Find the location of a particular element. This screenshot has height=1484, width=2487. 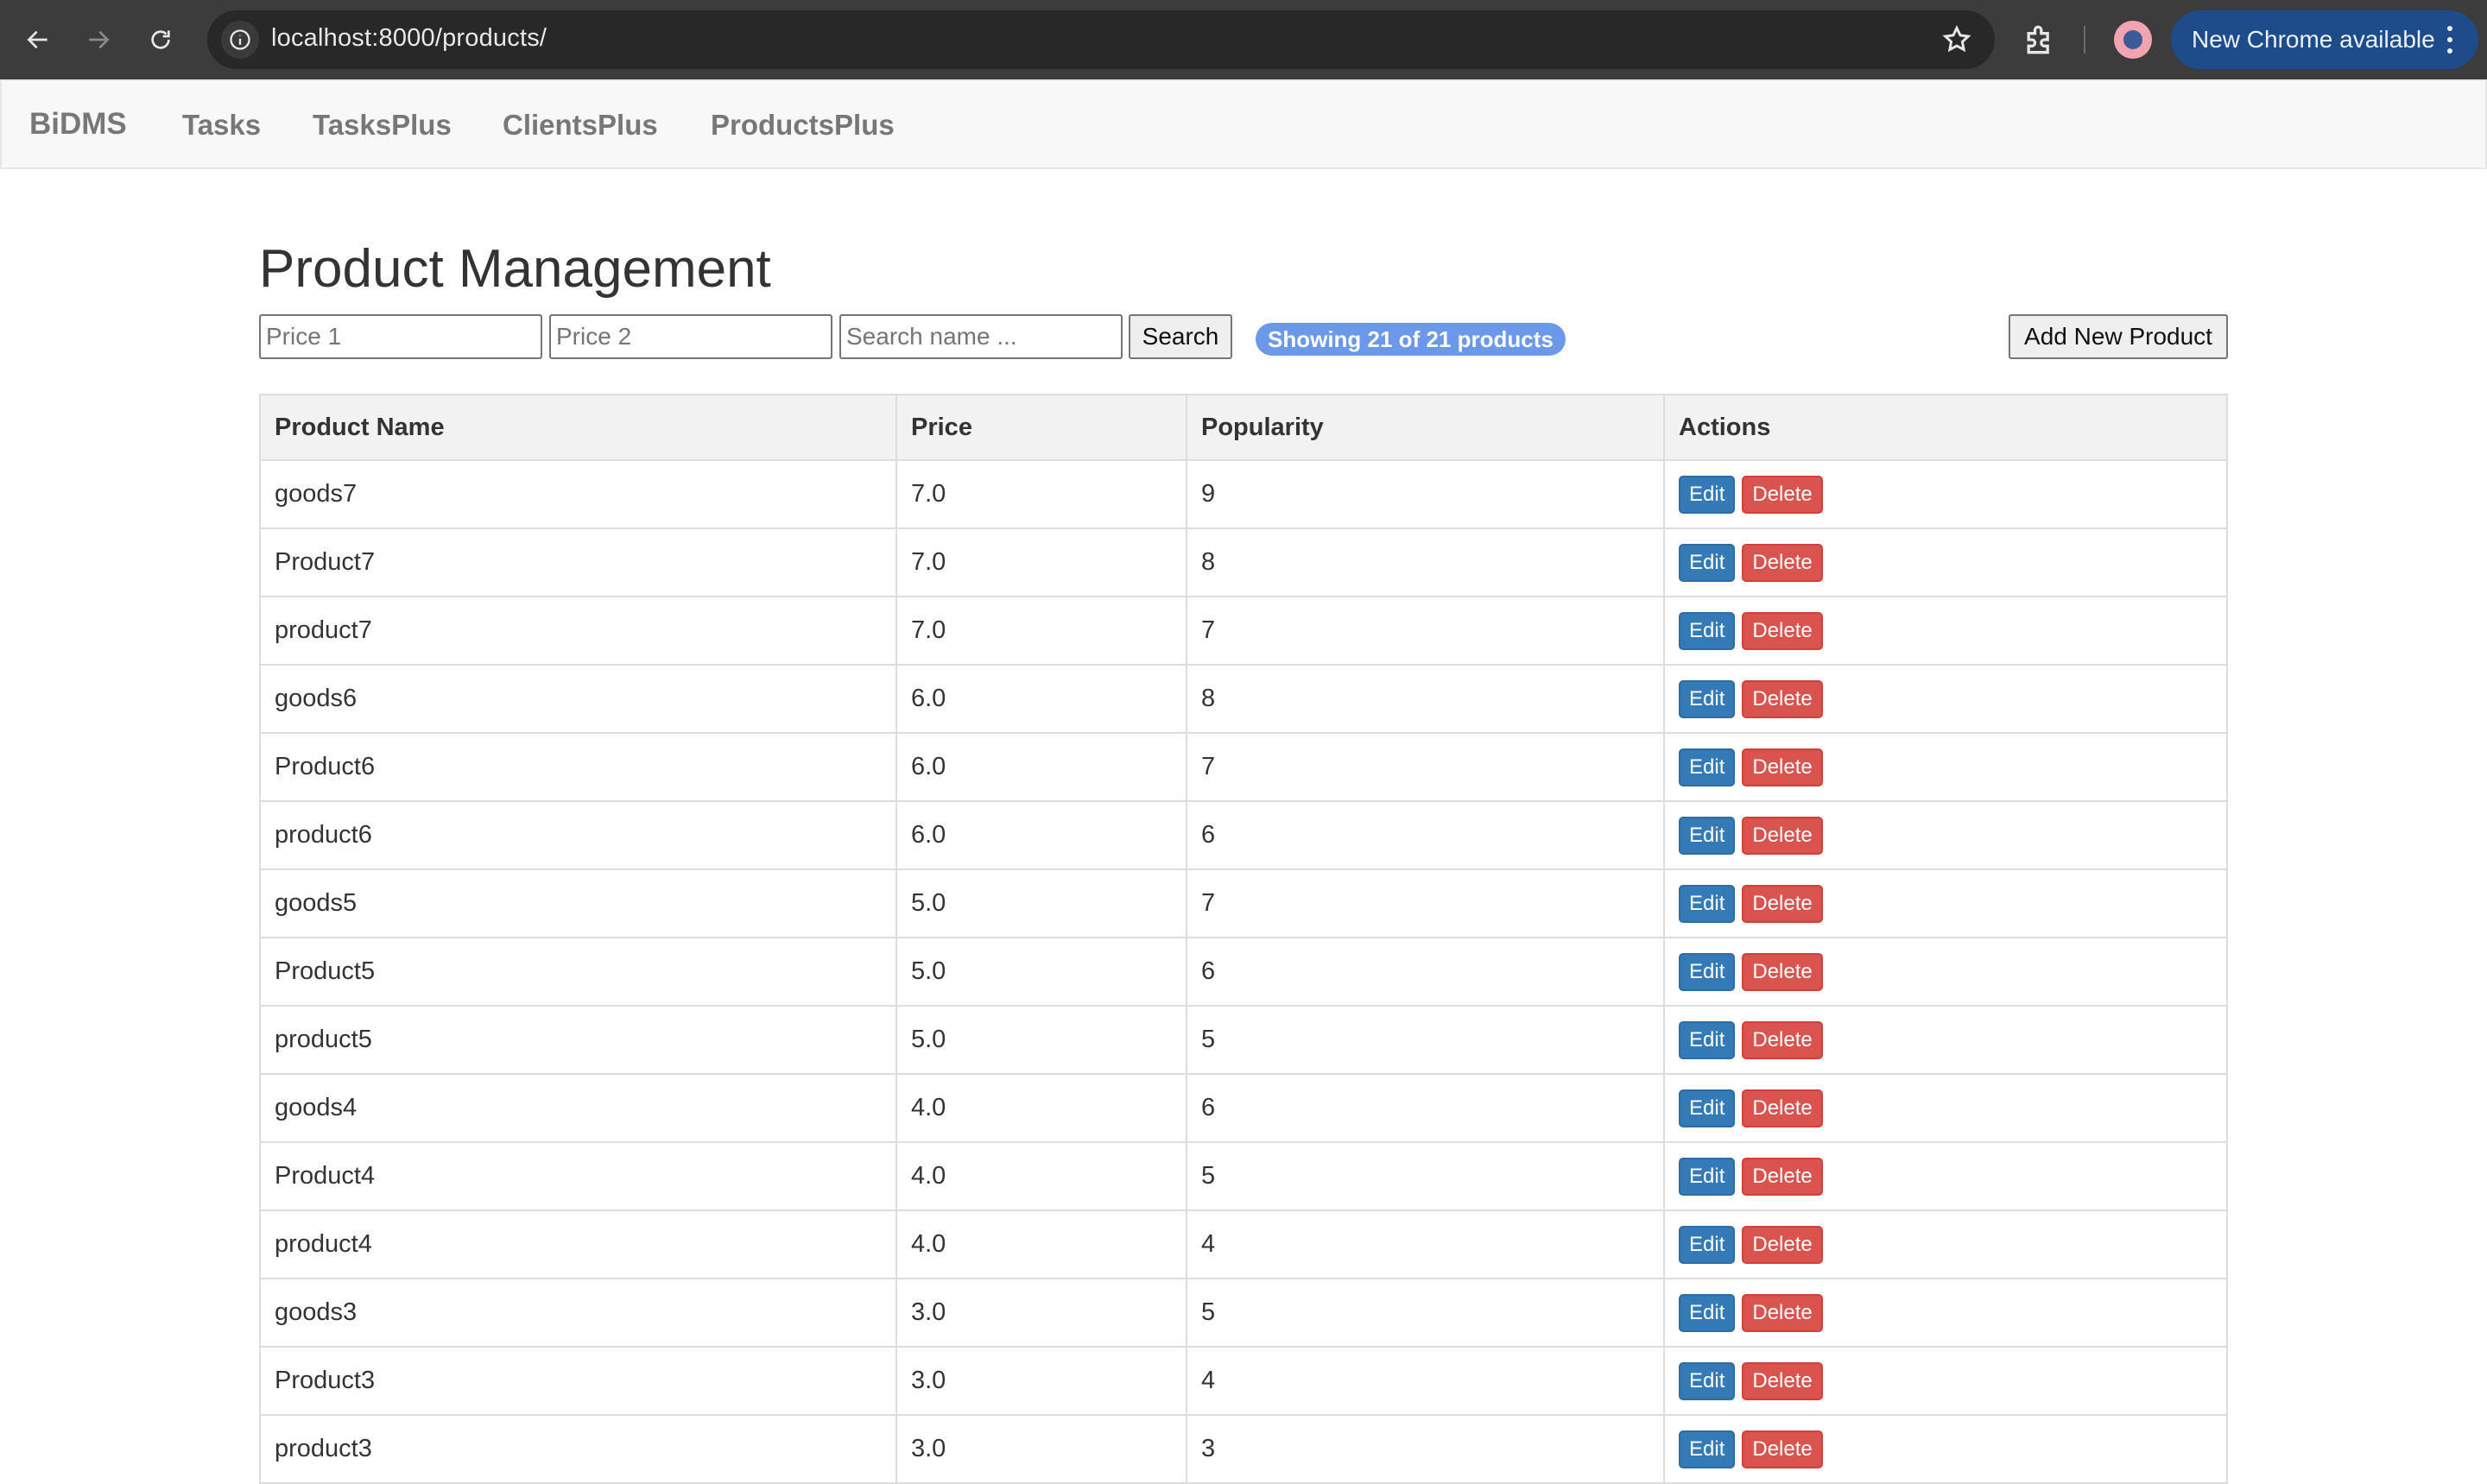

search-input is located at coordinates (981, 336).